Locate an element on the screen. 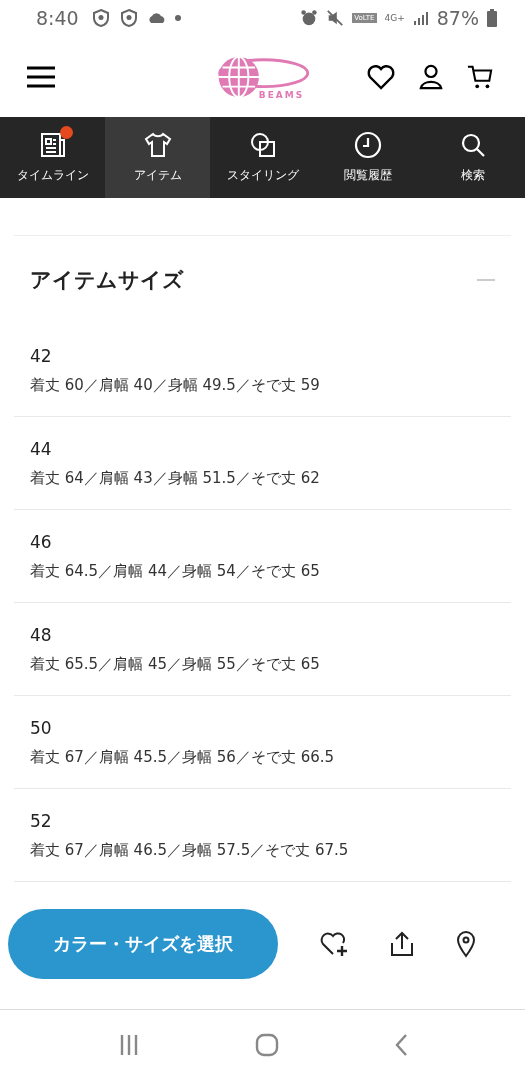  cart-icon is located at coordinates (480, 76).